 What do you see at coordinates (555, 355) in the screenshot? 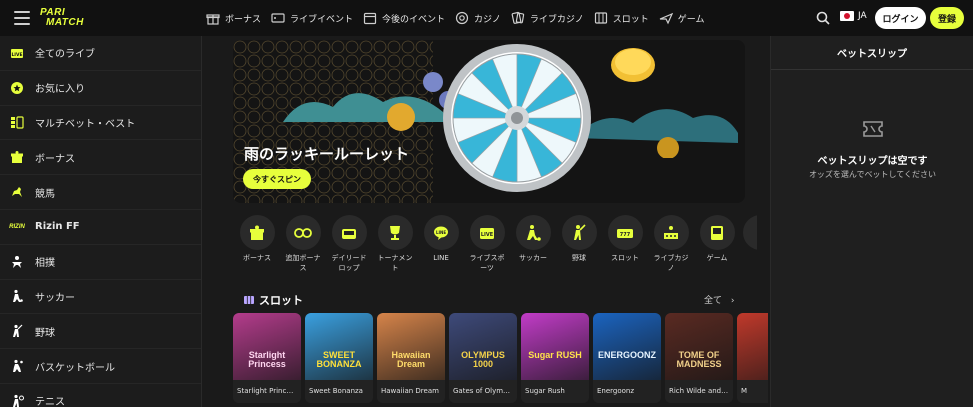
I see `game-art-title: Sugar RUSH` at bounding box center [555, 355].